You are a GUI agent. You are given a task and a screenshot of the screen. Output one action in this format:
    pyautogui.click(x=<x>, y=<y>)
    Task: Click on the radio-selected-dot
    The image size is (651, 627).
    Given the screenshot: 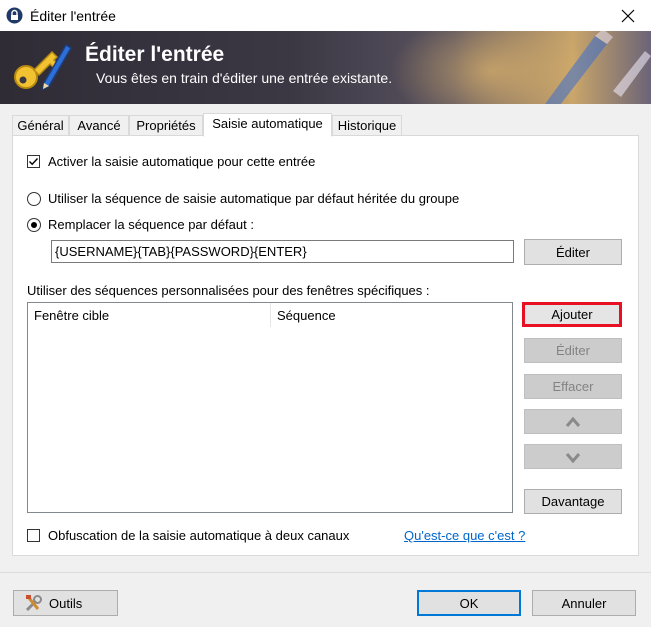 What is the action you would take?
    pyautogui.click(x=34, y=225)
    